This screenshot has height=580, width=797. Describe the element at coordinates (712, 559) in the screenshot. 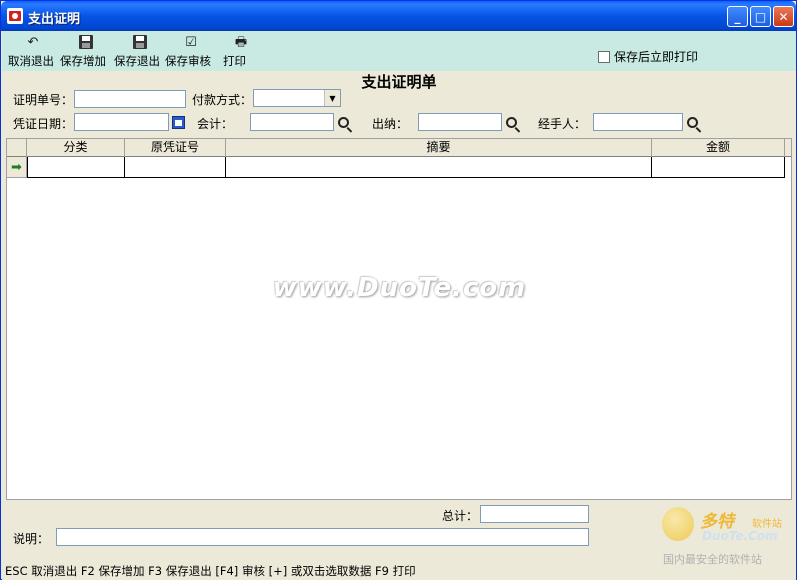

I see `logo-tagline: 国内最安全的软件站` at that location.